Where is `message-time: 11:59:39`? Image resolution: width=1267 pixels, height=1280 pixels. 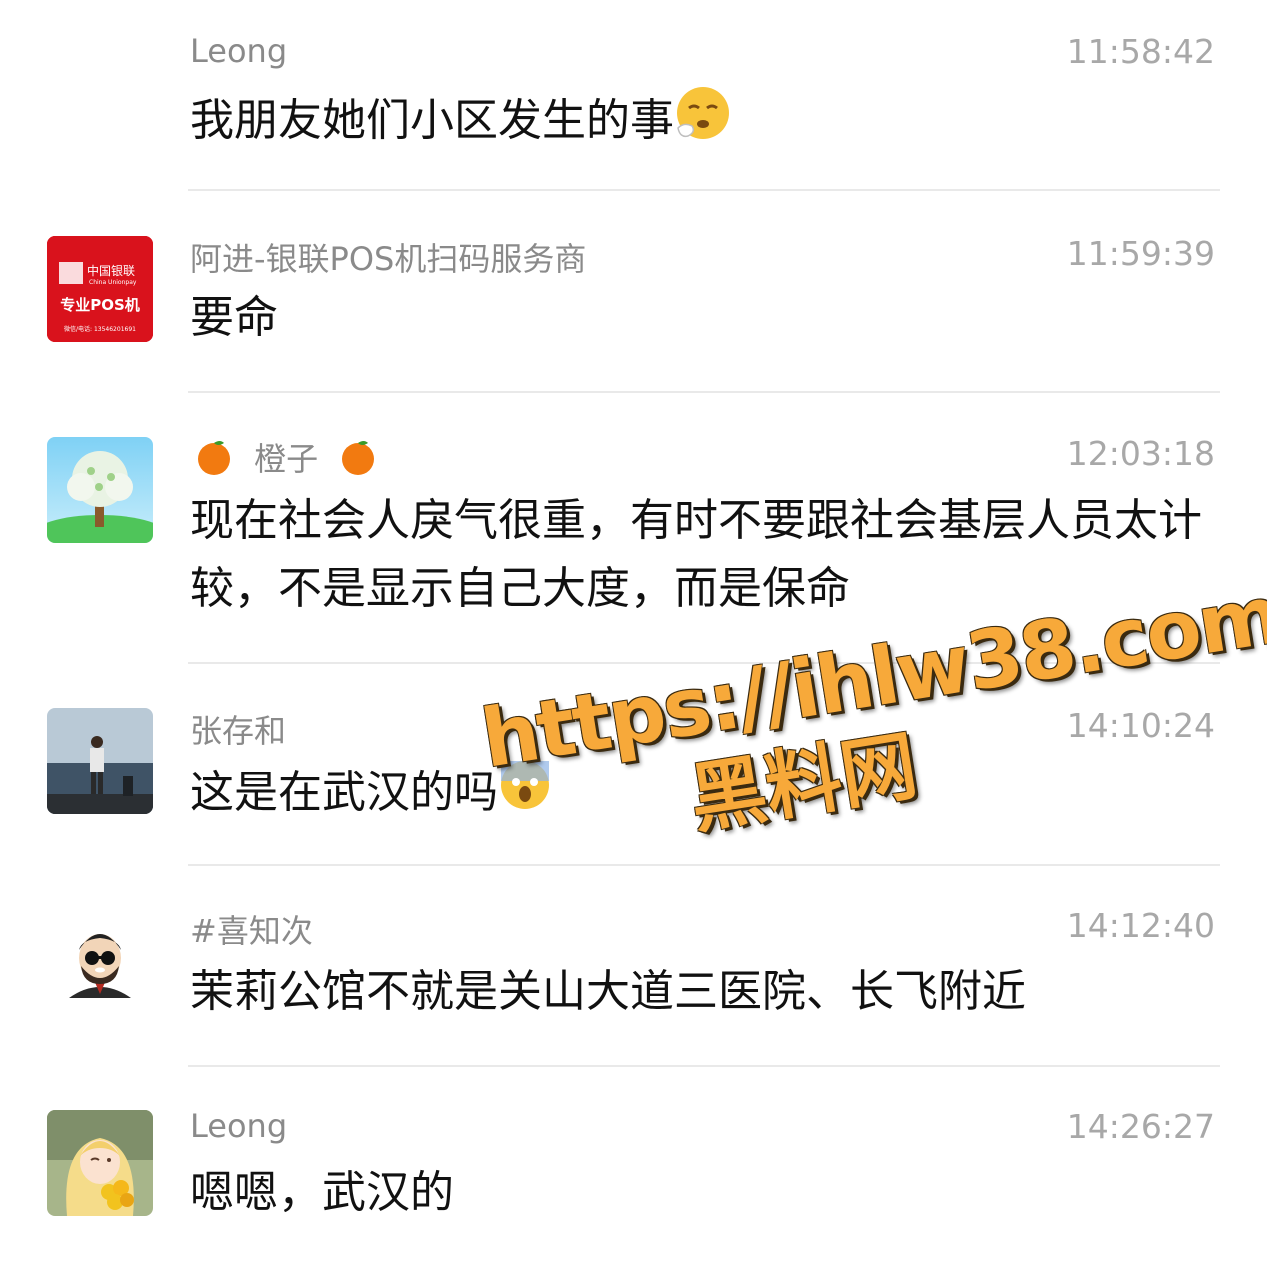
message-time: 11:59:39 is located at coordinates (1140, 253).